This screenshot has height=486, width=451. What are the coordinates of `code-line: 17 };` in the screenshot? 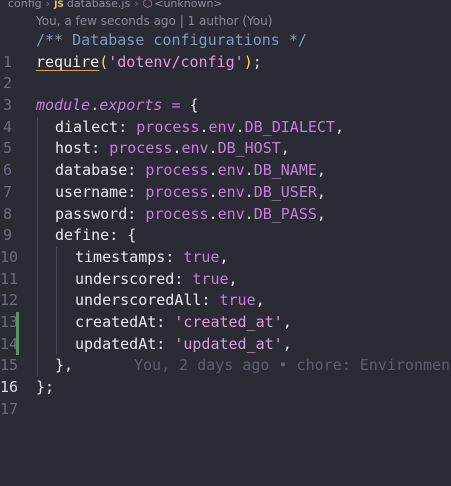 It's located at (225, 397).